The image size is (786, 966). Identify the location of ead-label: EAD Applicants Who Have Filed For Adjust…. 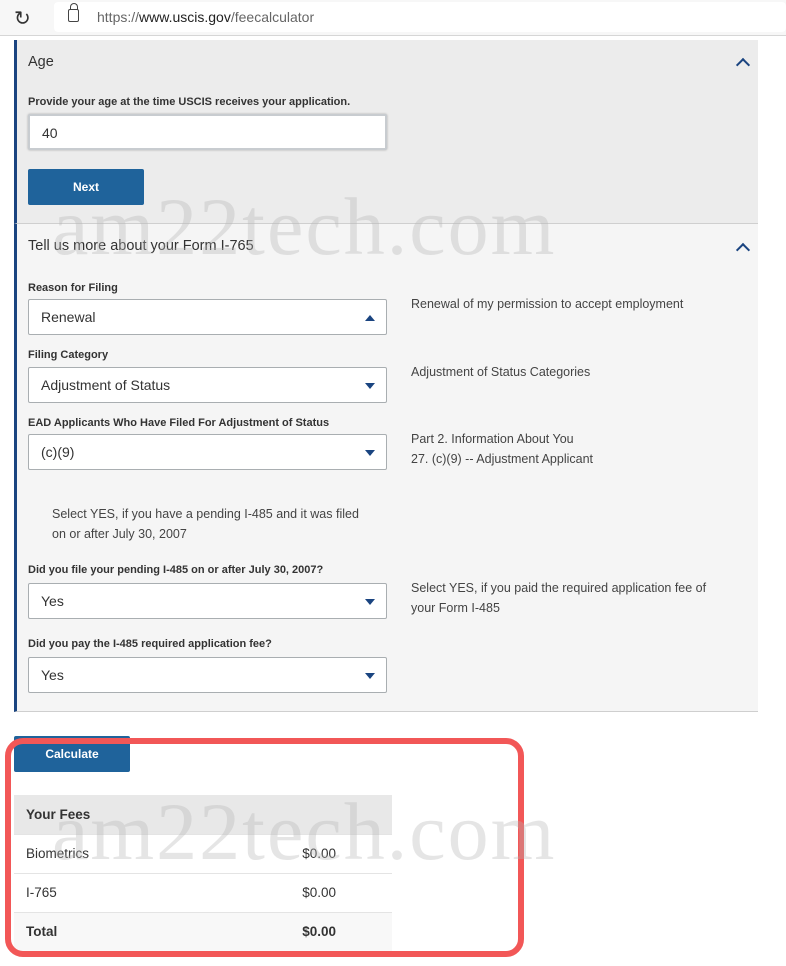
(179, 423).